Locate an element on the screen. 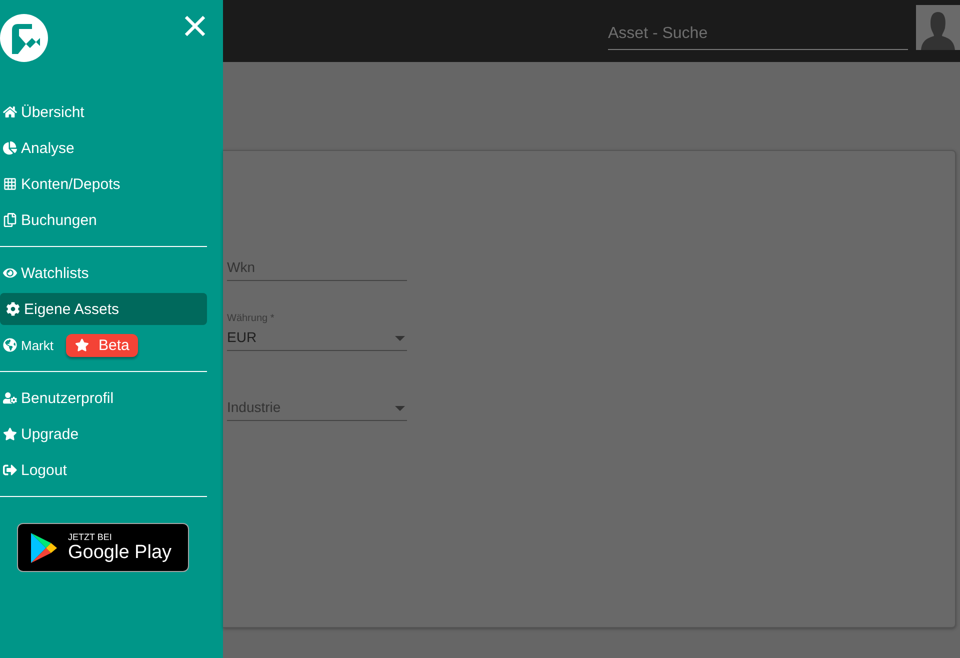  menu-label: Logout is located at coordinates (44, 470).